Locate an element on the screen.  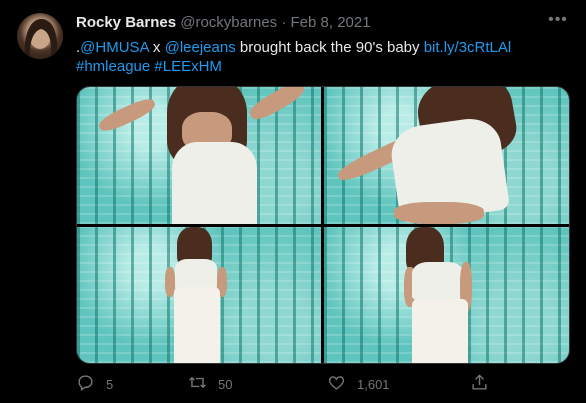
text-body: brought back the 90's baby is located at coordinates (329, 47).